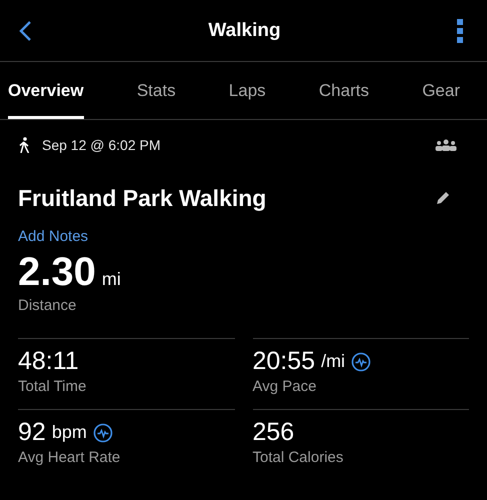 Image resolution: width=487 pixels, height=500 pixels. I want to click on metric-label: Avg Pace, so click(285, 386).